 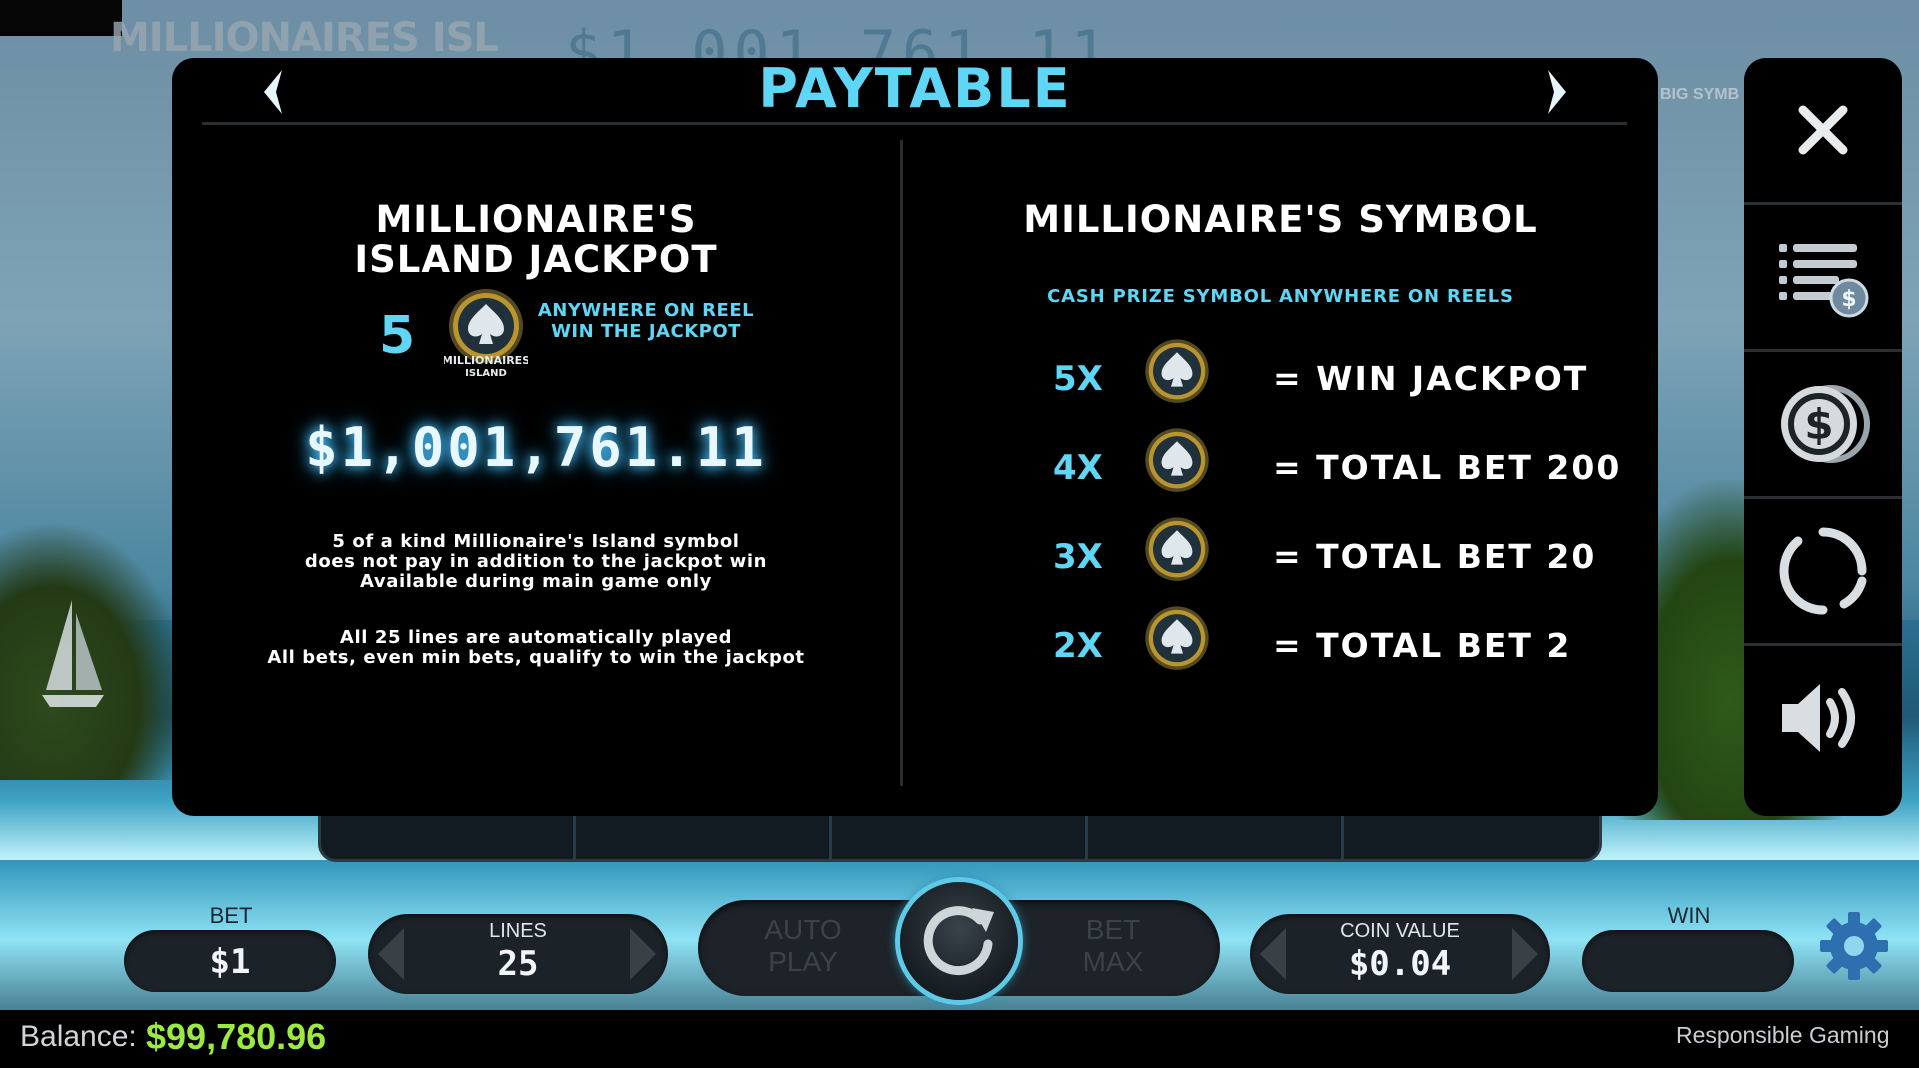 I want to click on coin-value-increase-button, so click(x=1525, y=954).